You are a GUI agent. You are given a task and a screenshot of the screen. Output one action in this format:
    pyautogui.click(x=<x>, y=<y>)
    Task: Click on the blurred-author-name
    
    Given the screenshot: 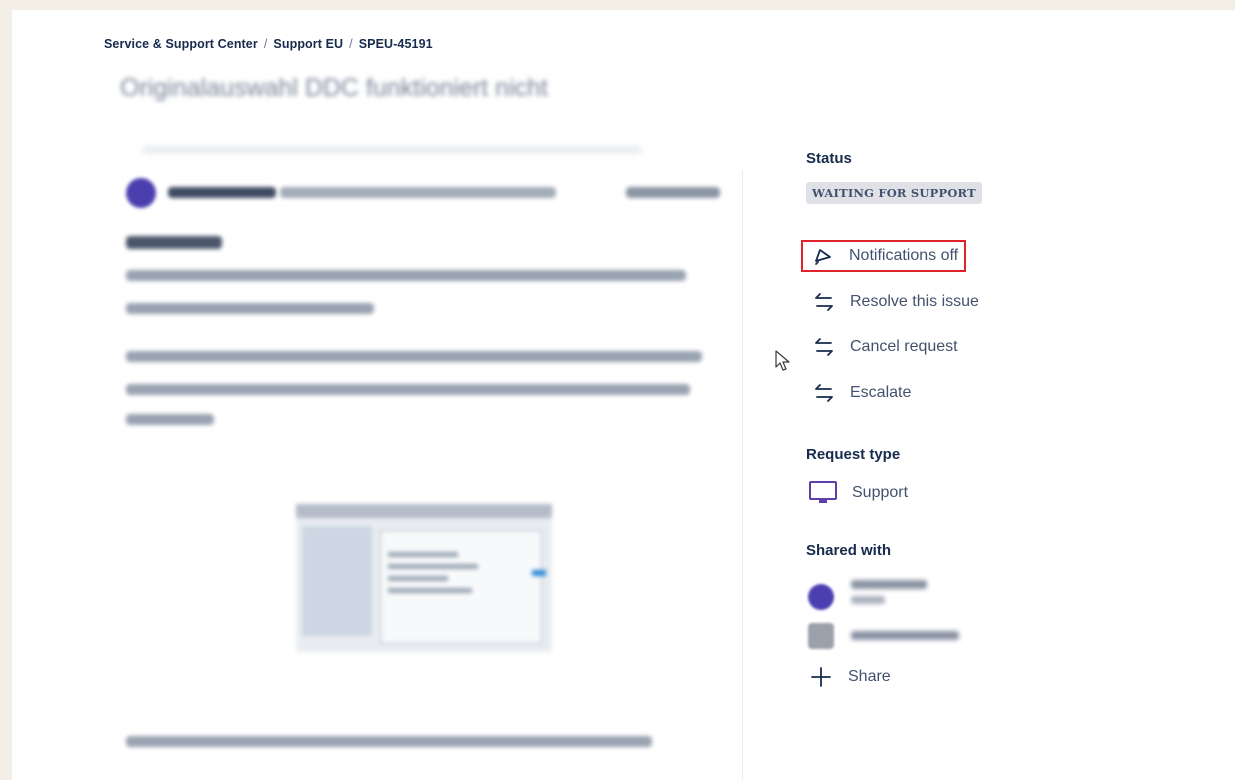 What is the action you would take?
    pyautogui.click(x=222, y=192)
    